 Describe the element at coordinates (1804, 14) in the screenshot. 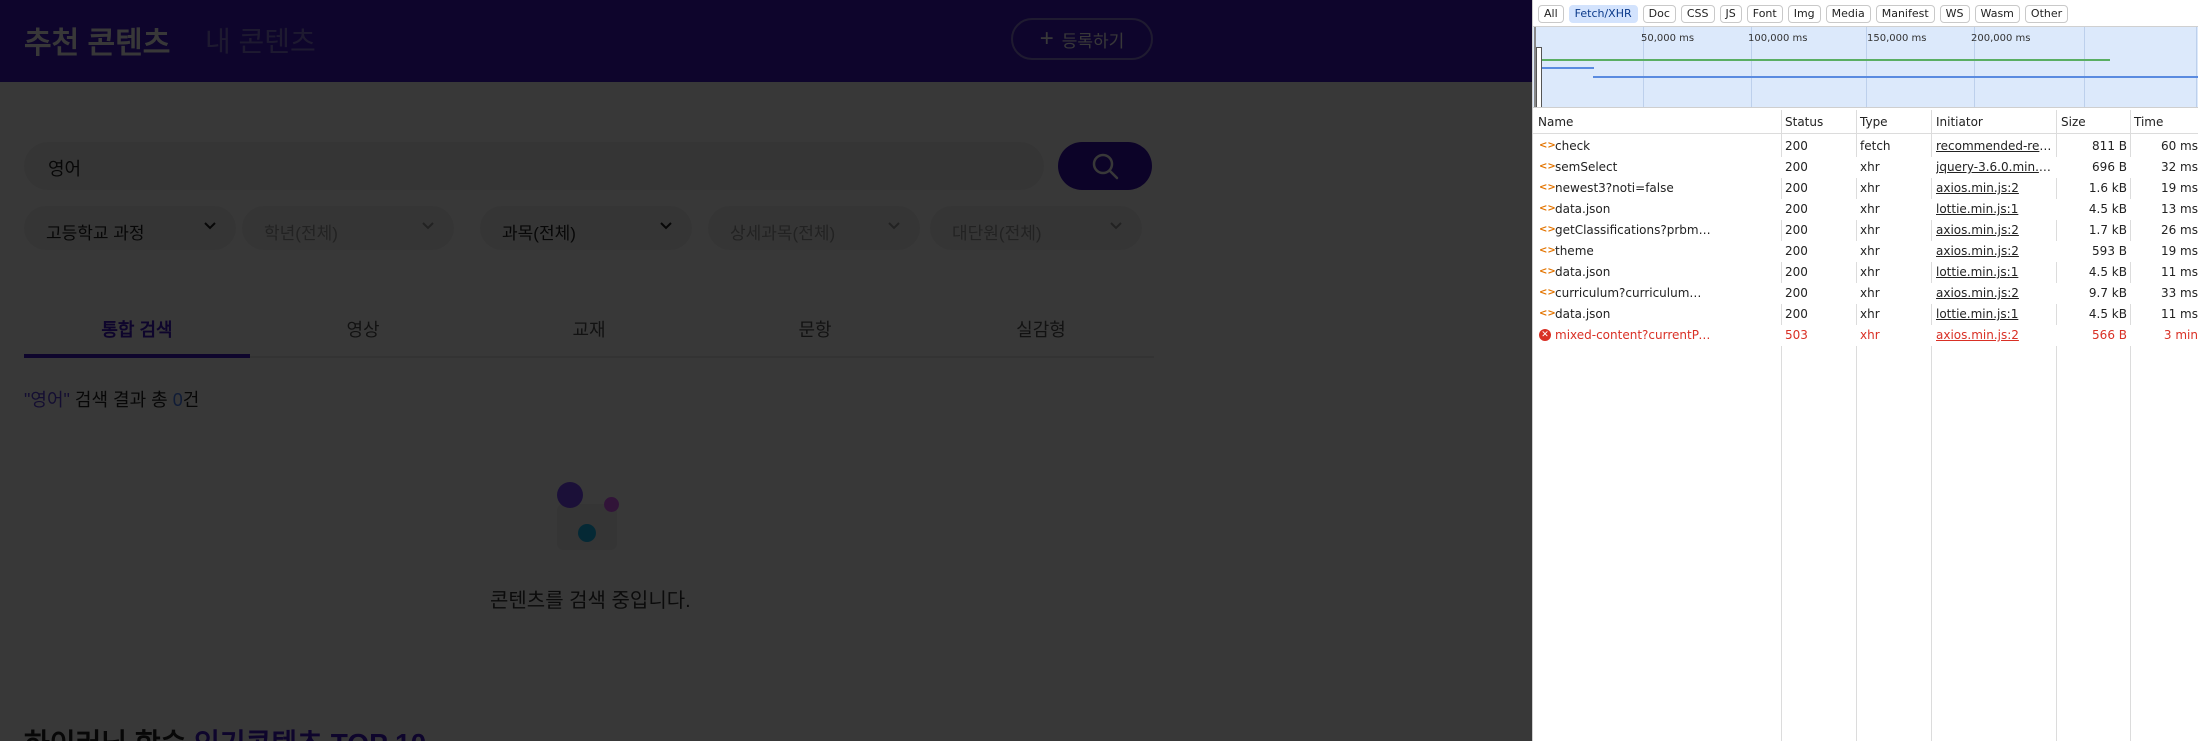

I see `filter-chip: Img` at that location.